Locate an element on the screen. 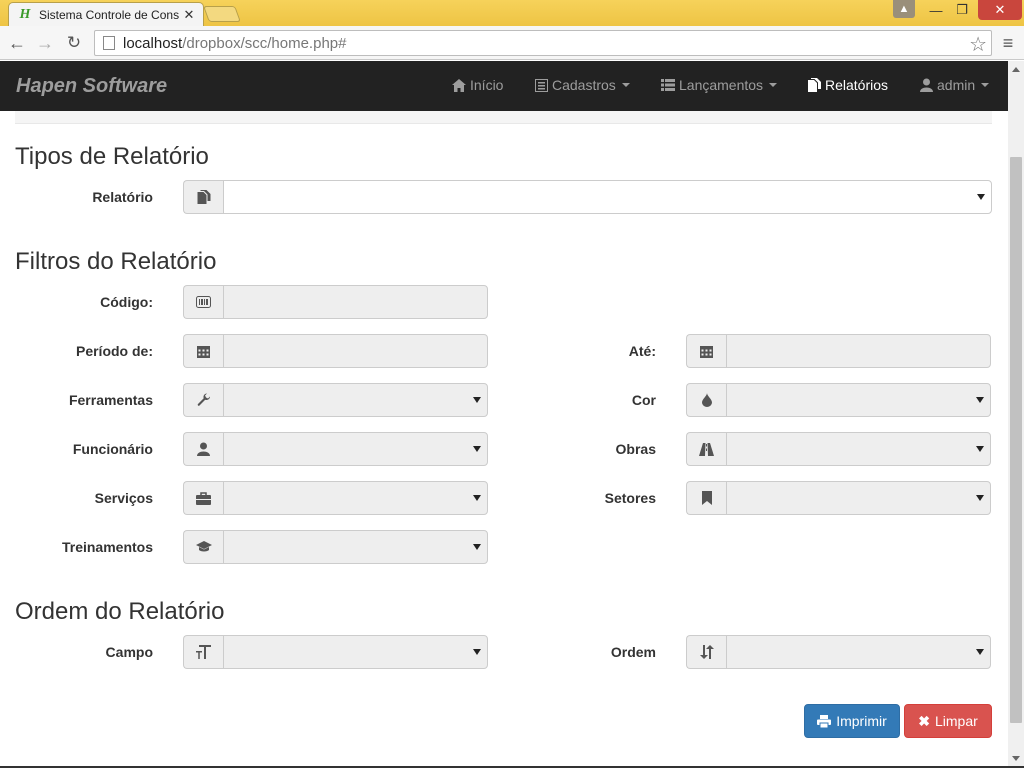  setores-select is located at coordinates (858, 498).